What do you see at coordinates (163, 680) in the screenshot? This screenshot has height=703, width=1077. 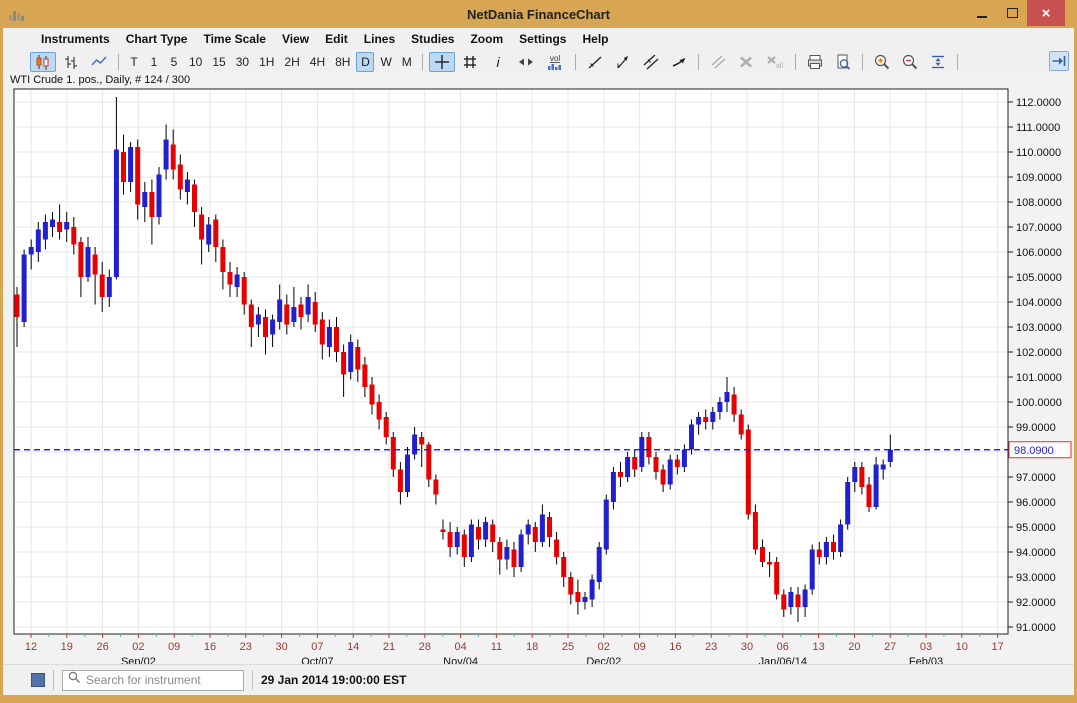 I see `search-input` at bounding box center [163, 680].